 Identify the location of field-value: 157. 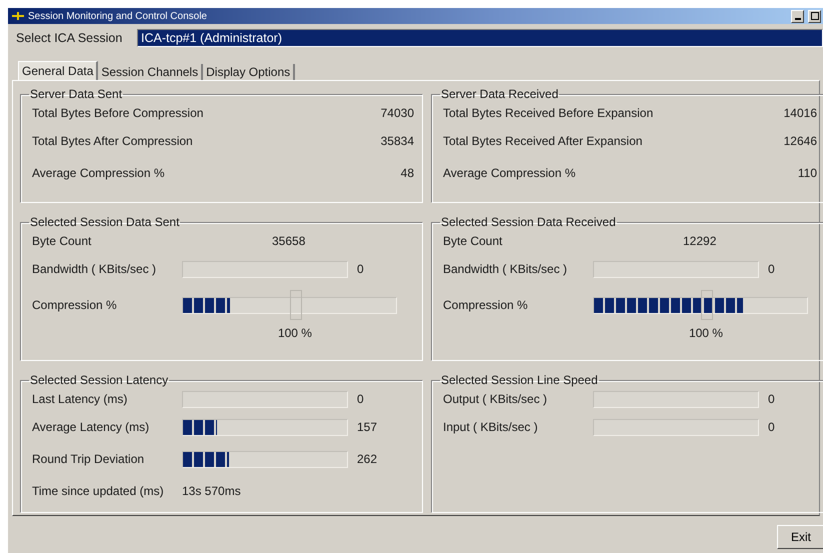
(367, 427).